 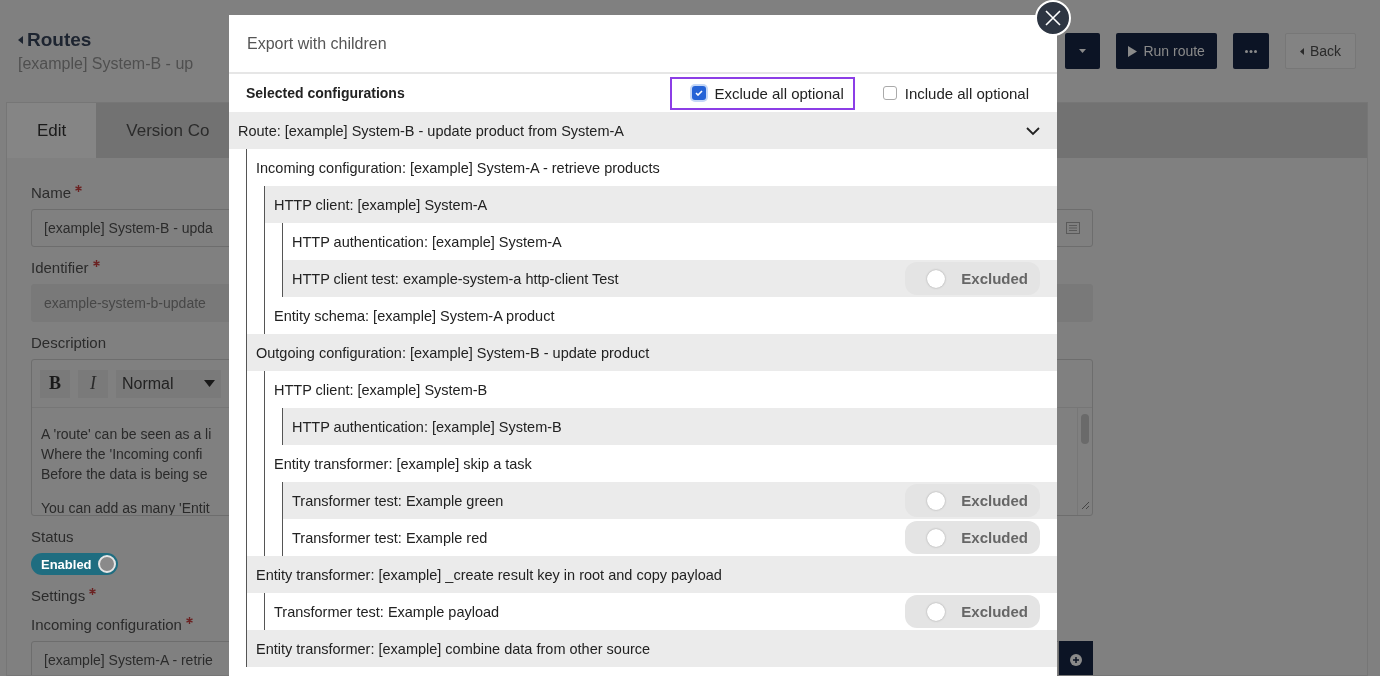 What do you see at coordinates (381, 389) in the screenshot?
I see `tree-item-label: HTTP client: [example] System-B` at bounding box center [381, 389].